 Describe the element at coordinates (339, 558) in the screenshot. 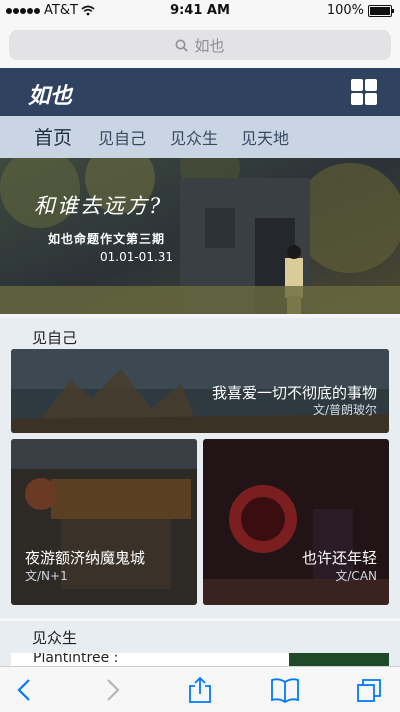

I see `article-title: 也许还年轻` at that location.